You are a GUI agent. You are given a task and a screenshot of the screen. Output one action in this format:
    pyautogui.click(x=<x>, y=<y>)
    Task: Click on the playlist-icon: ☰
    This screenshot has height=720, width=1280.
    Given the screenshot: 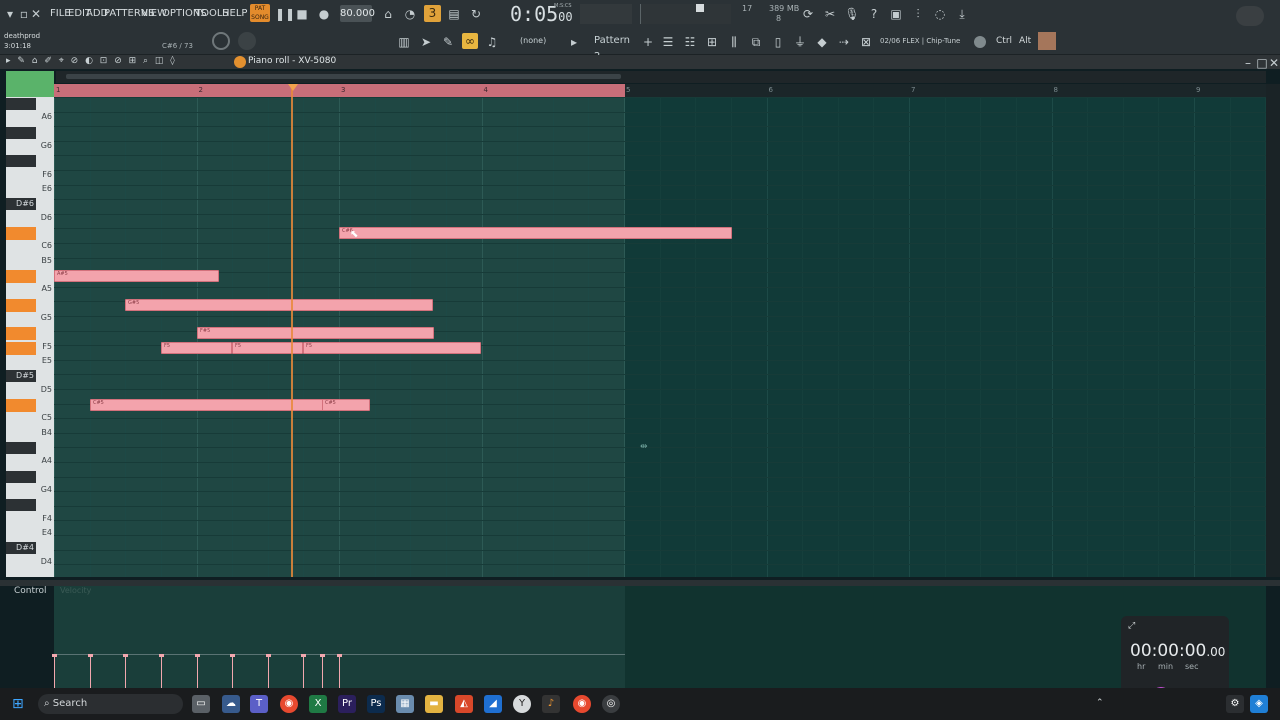 What is the action you would take?
    pyautogui.click(x=668, y=42)
    